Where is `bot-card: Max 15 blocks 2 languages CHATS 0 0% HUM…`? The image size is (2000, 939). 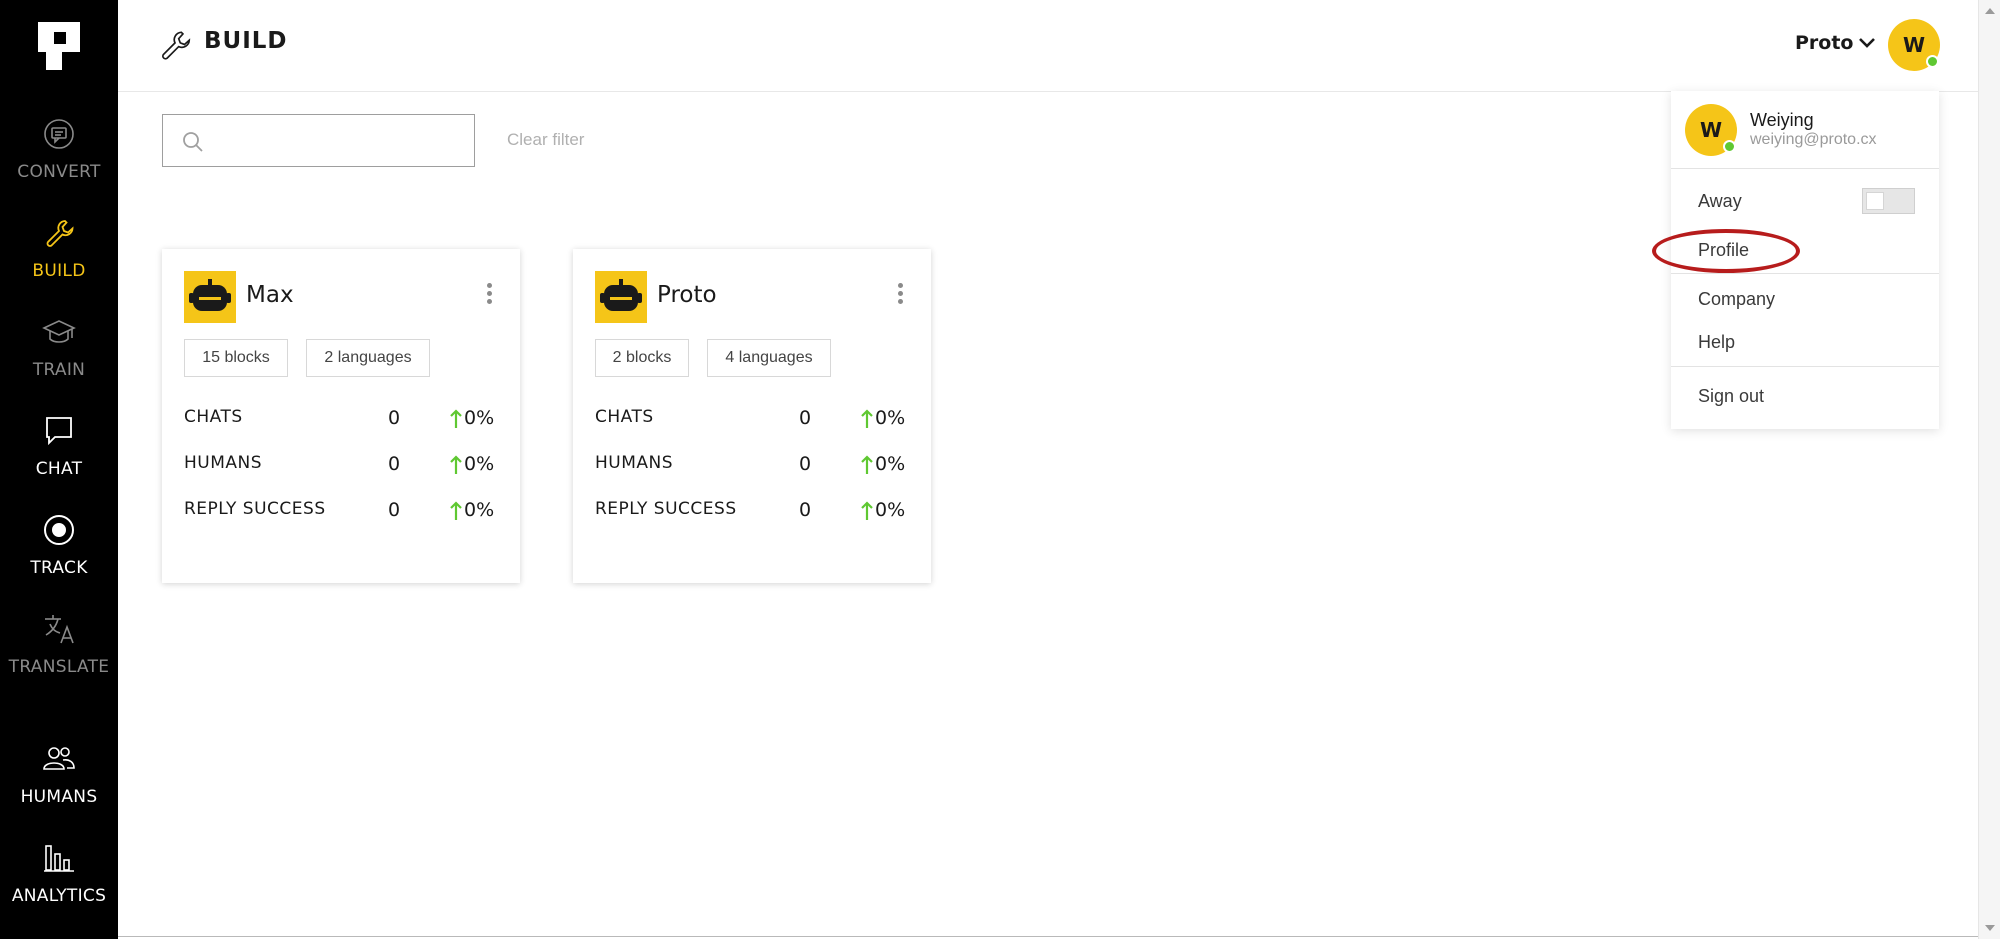 bot-card: Max 15 blocks 2 languages CHATS 0 0% HUM… is located at coordinates (341, 416).